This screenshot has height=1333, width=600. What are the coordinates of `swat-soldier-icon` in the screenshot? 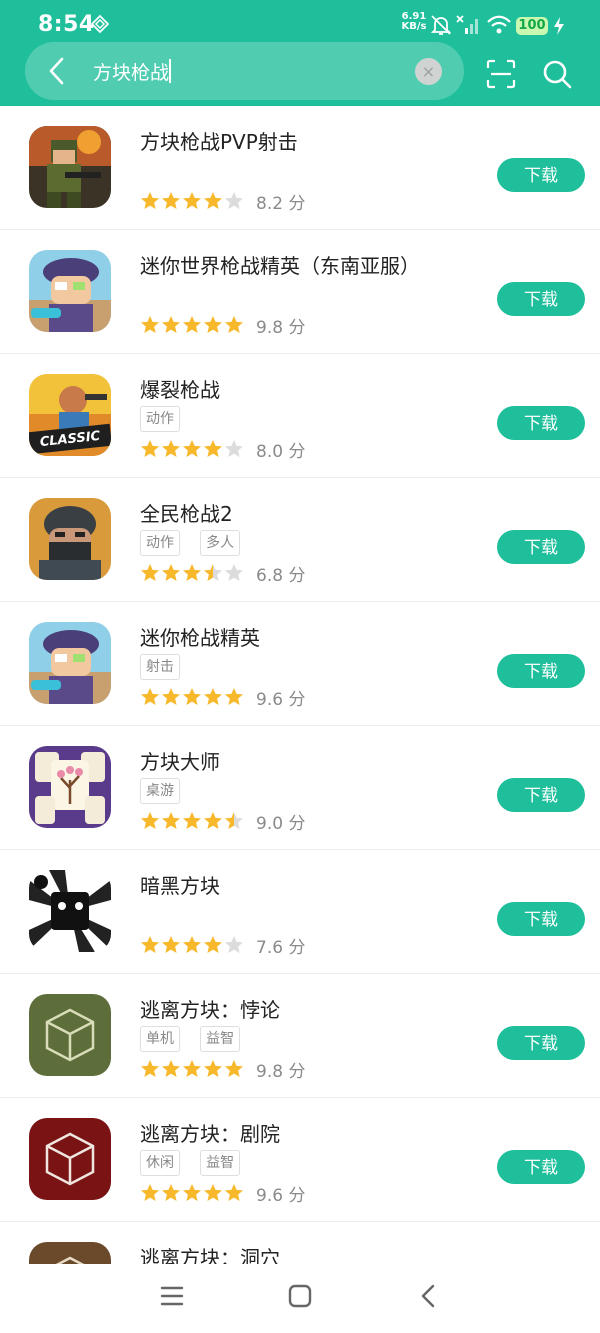 It's located at (70, 539).